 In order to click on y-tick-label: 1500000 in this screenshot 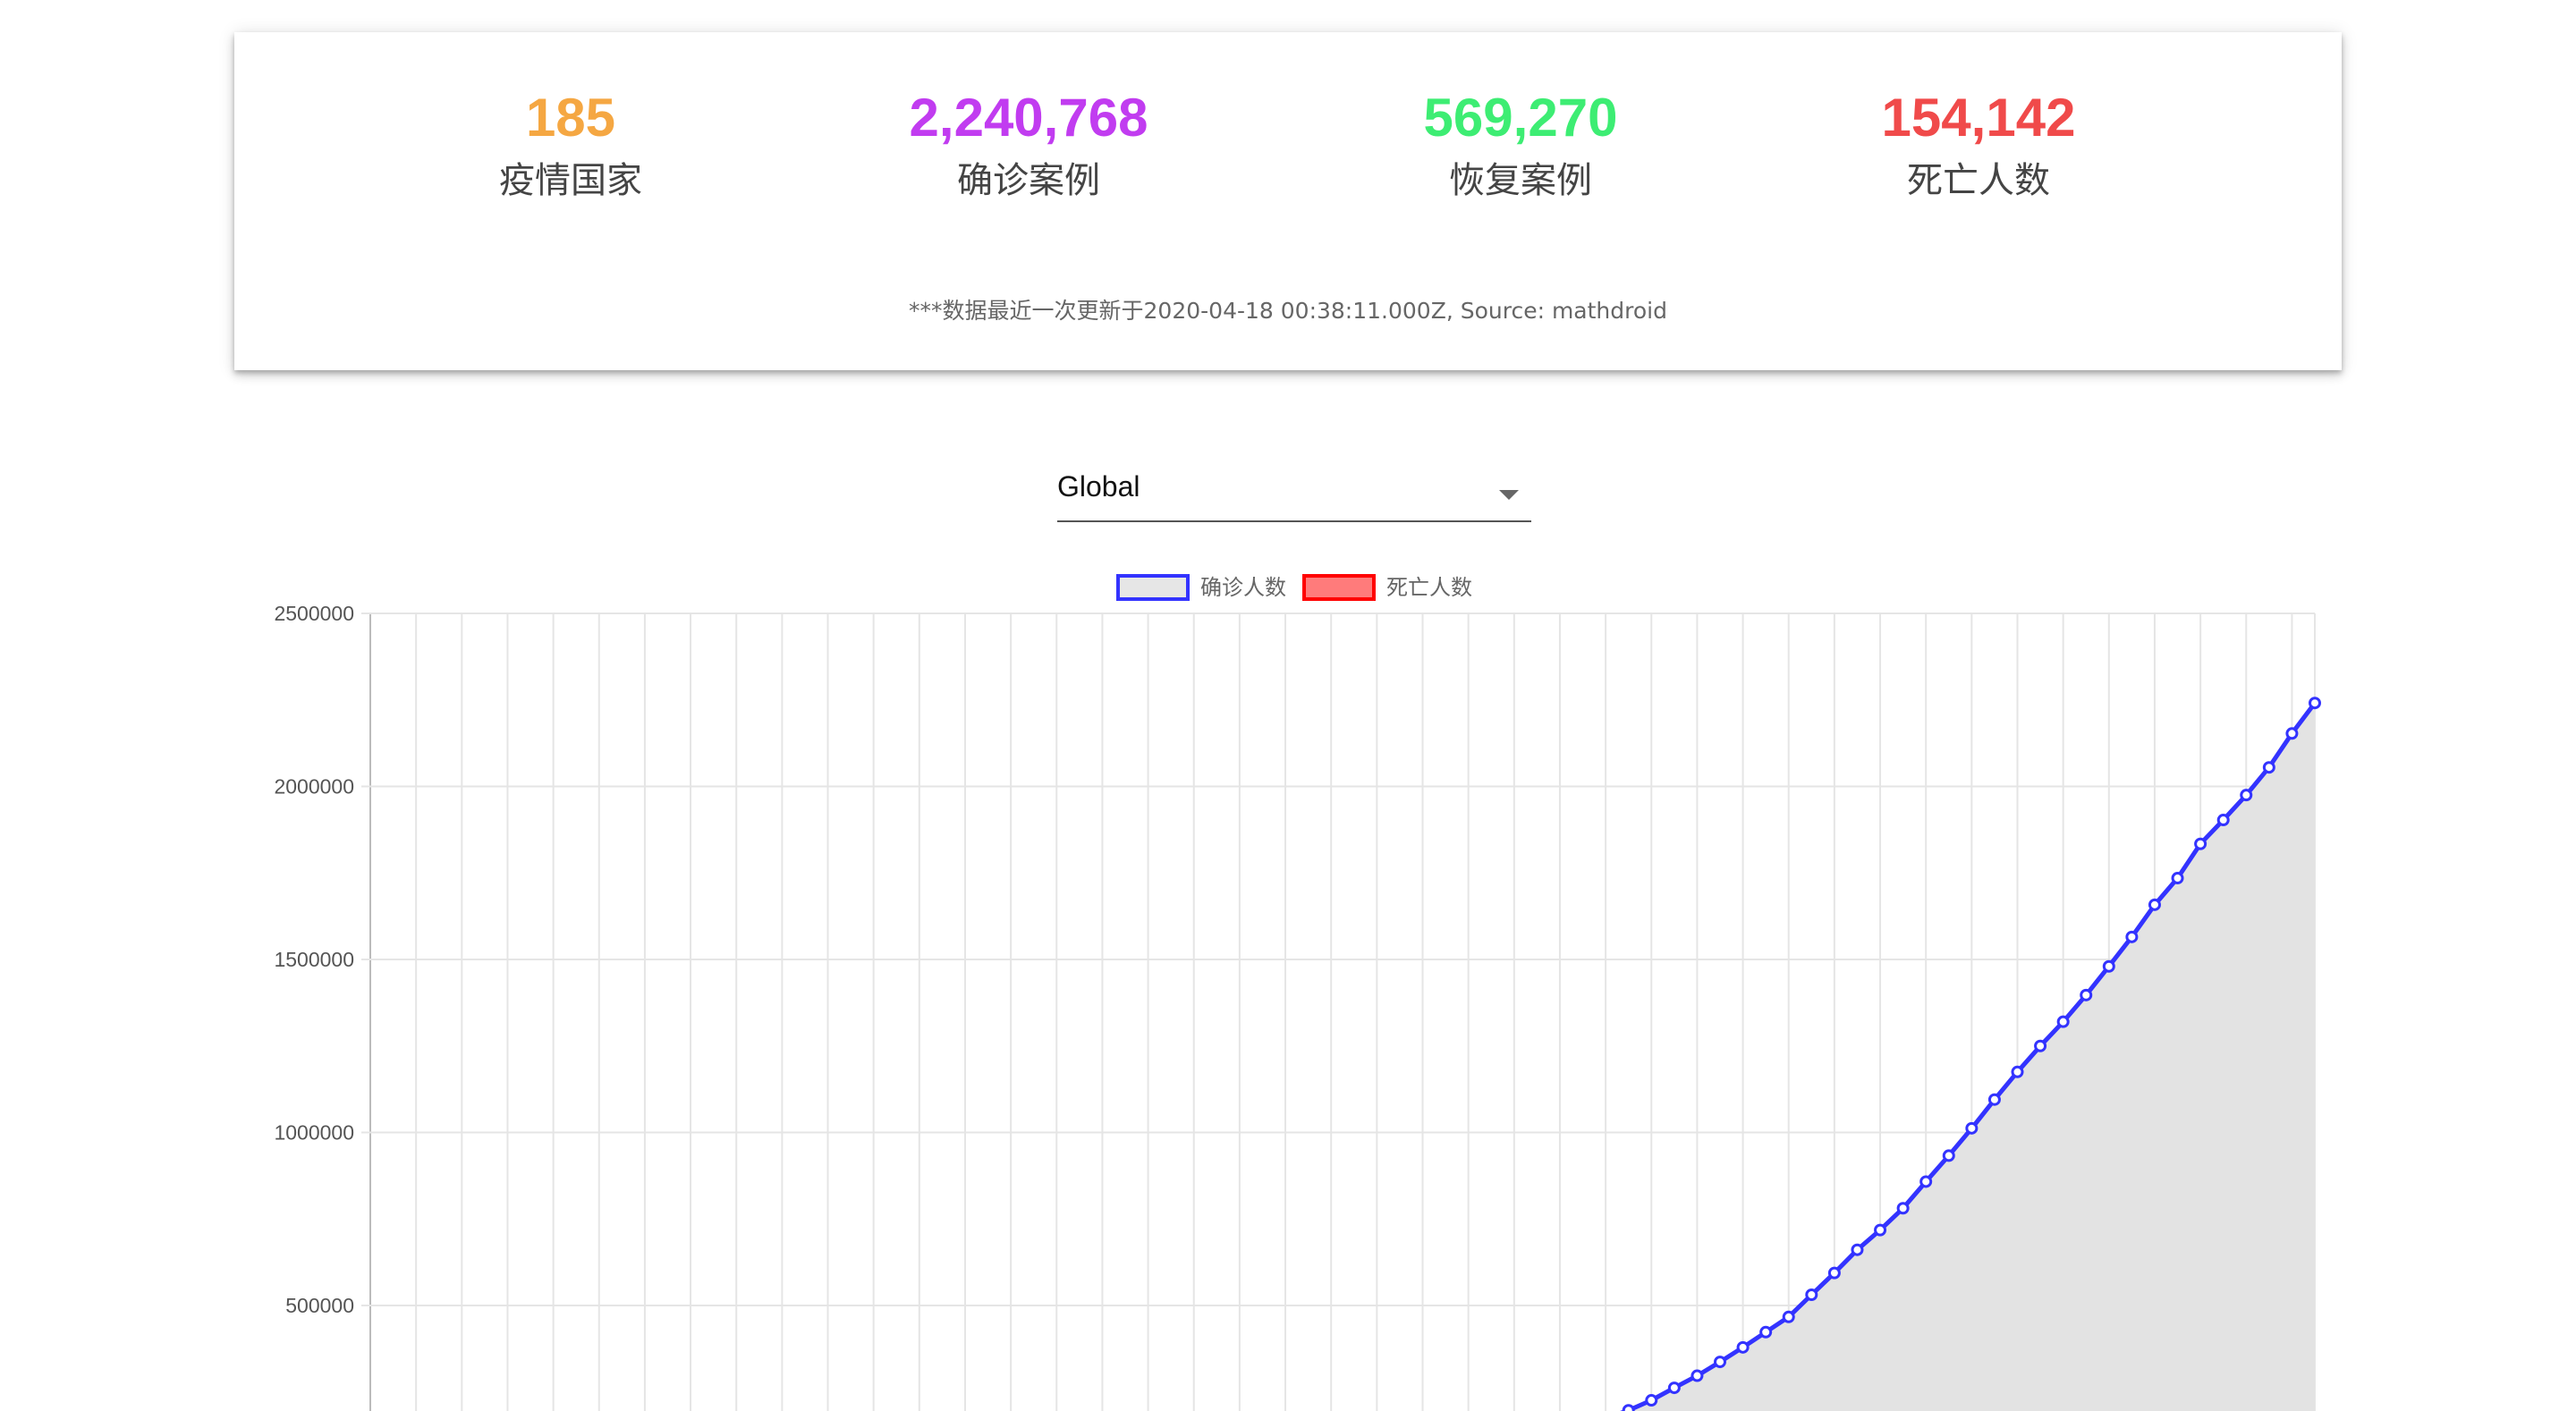, I will do `click(314, 960)`.